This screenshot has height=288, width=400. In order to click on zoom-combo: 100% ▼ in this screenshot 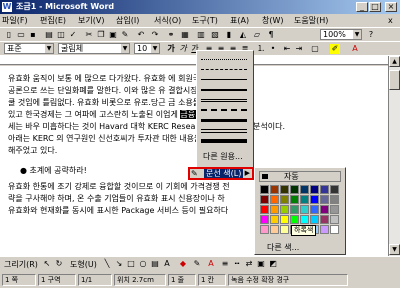, I will do `click(341, 34)`.